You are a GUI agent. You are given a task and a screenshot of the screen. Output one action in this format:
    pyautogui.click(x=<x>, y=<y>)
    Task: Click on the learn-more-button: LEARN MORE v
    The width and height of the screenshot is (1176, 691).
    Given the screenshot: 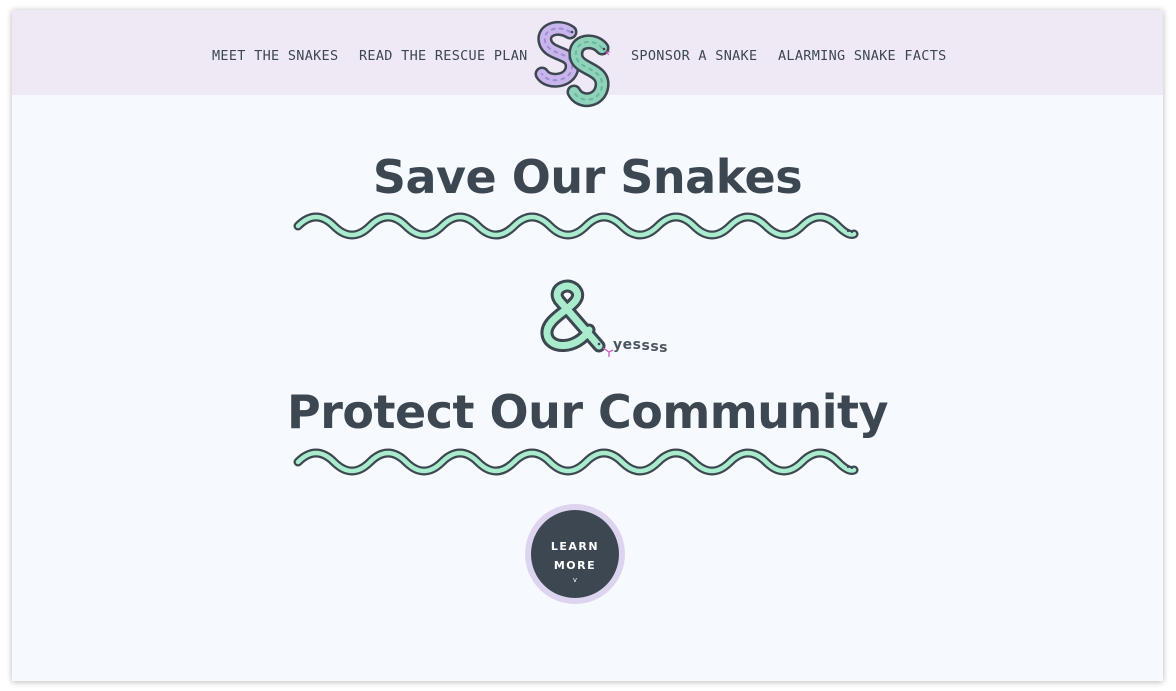 What is the action you would take?
    pyautogui.click(x=575, y=554)
    